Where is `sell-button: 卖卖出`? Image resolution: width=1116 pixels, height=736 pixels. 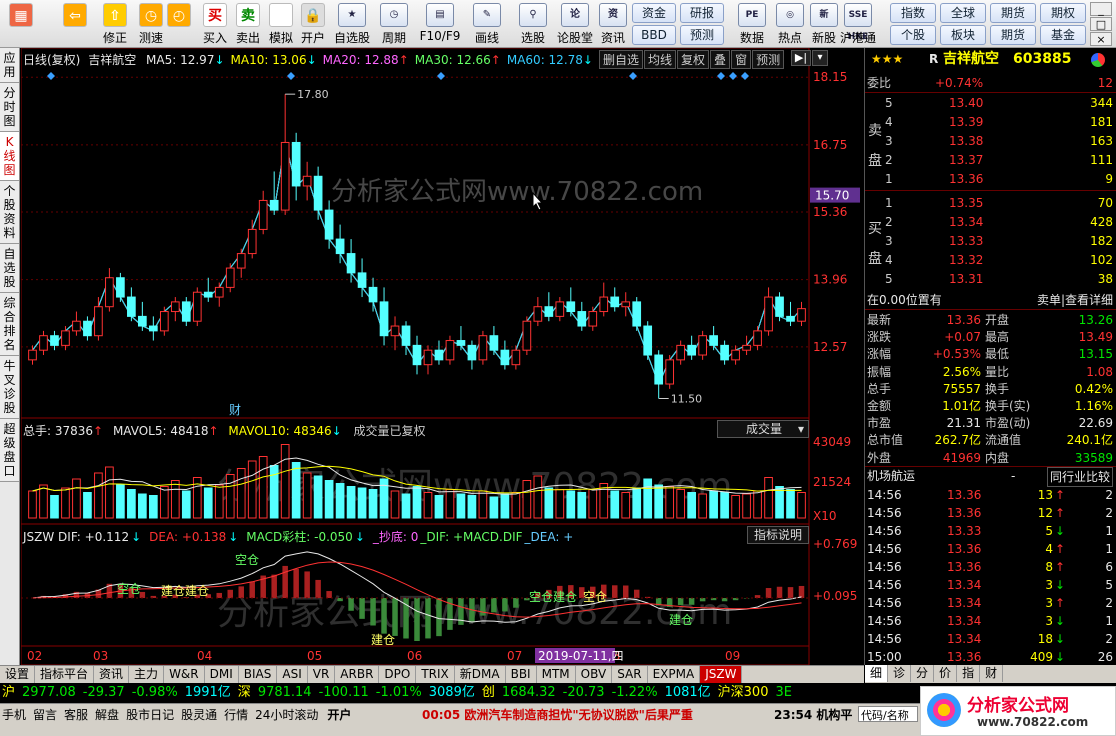
sell-button: 卖卖出 is located at coordinates (248, 24).